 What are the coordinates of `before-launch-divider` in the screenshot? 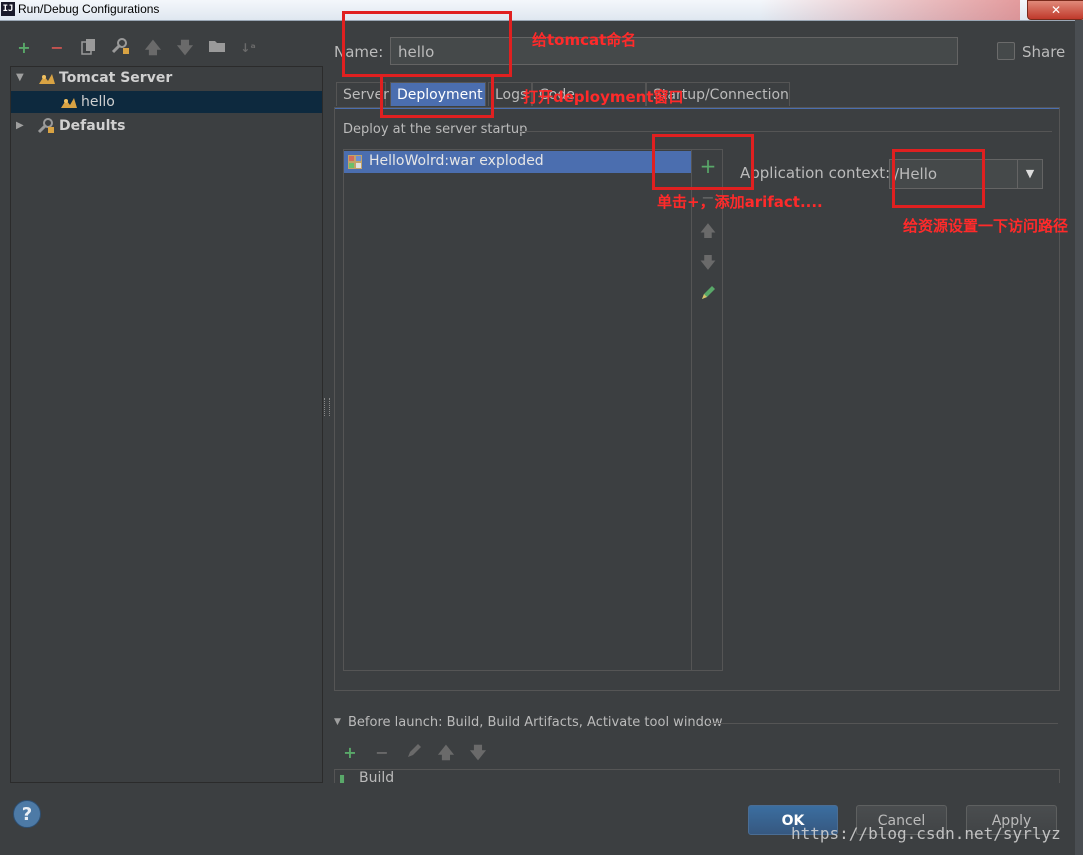 It's located at (883, 723).